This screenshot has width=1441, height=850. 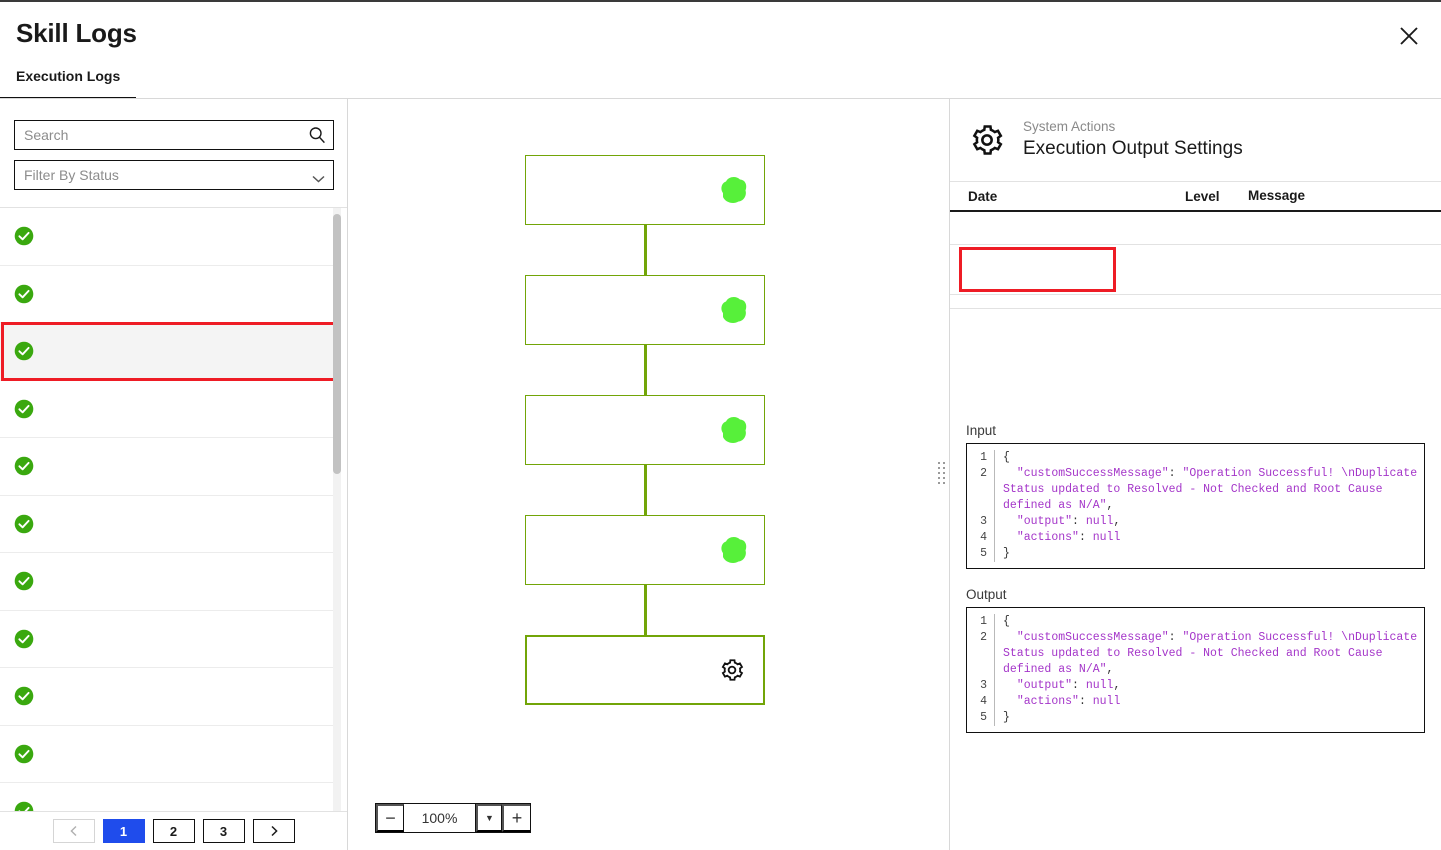 What do you see at coordinates (720, 84) in the screenshot?
I see `tab-bar: Execution Logs` at bounding box center [720, 84].